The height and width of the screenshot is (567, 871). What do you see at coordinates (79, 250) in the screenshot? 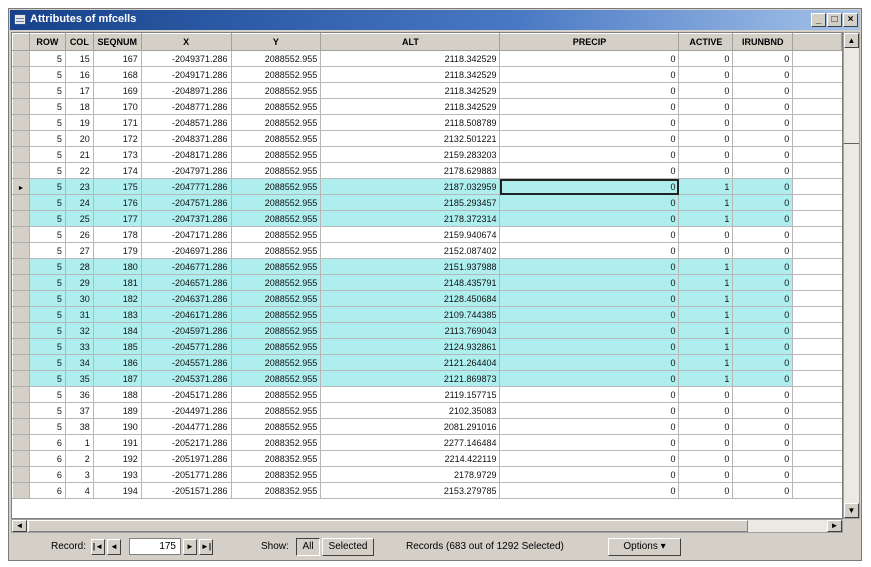
I see `cell-col: 27` at bounding box center [79, 250].